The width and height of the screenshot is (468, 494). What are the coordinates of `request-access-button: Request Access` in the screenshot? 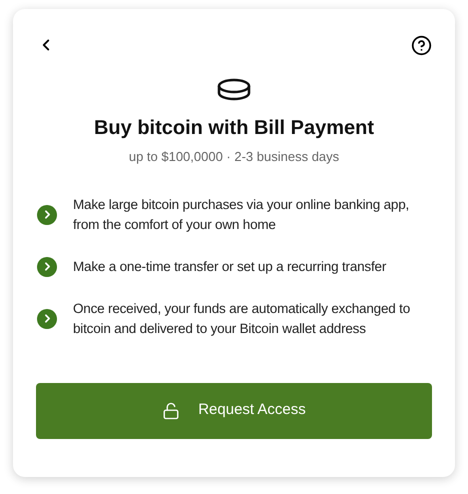 It's located at (234, 410).